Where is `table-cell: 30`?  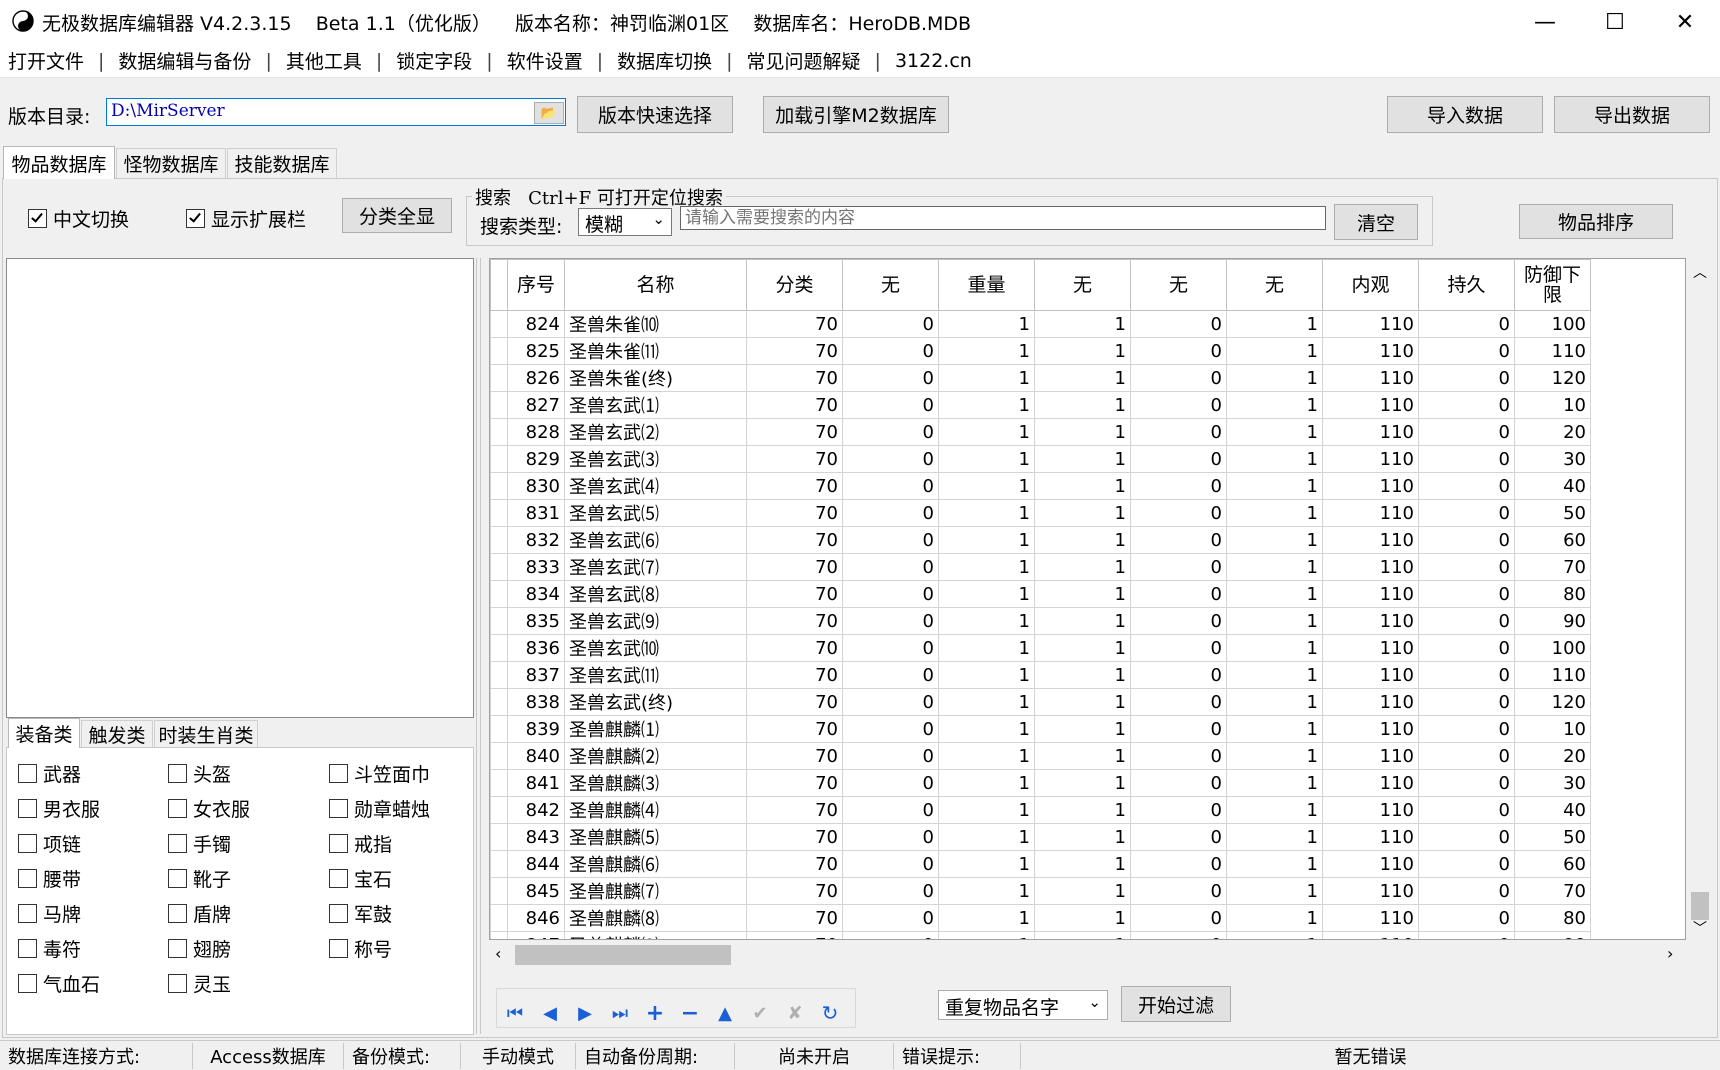
table-cell: 30 is located at coordinates (1552, 459).